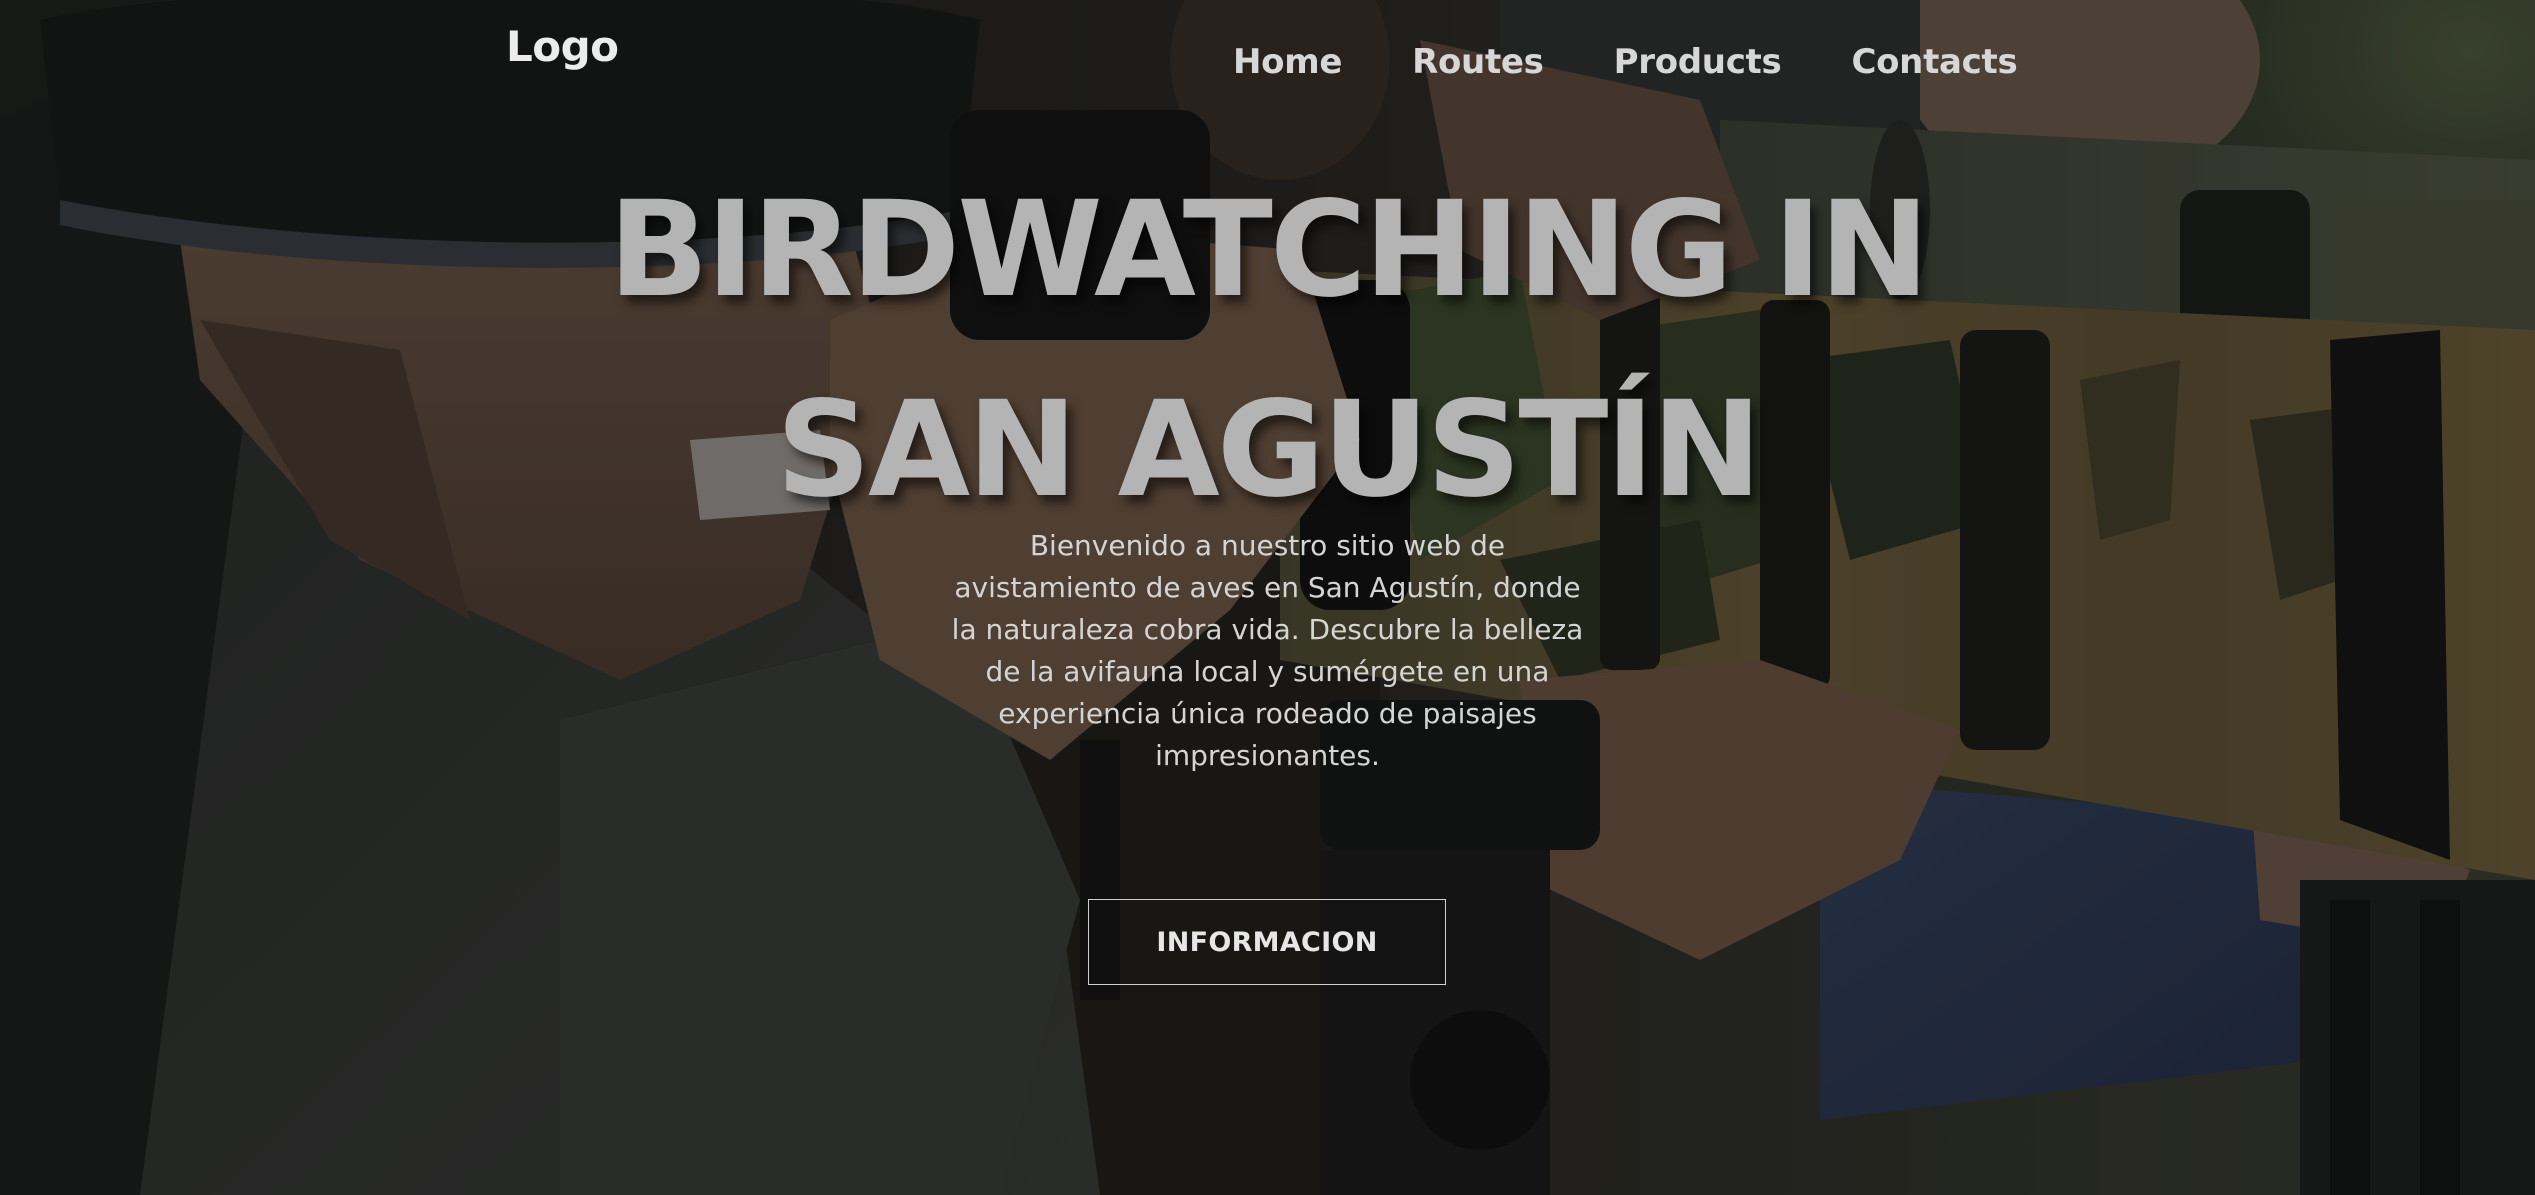  Describe the element at coordinates (1287, 62) in the screenshot. I see `nav-link-home: Home` at that location.